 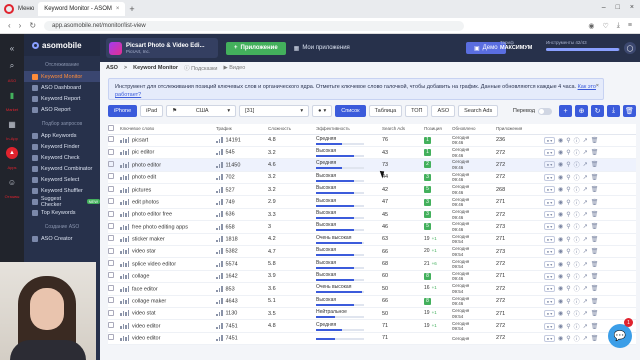 I want to click on close-banner-icon: ×, so click(x=597, y=86).